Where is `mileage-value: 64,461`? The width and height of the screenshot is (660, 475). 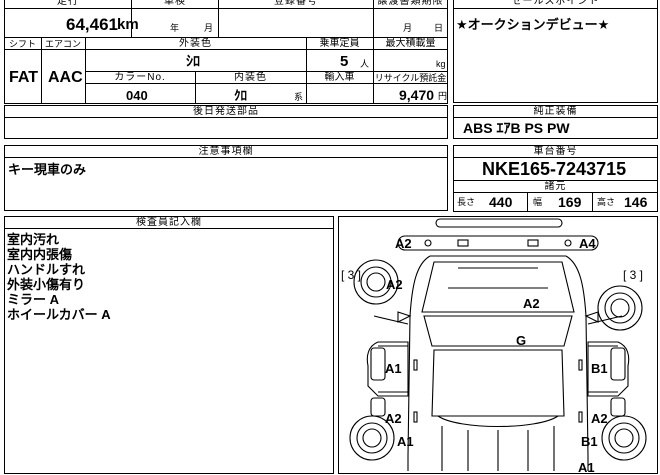
mileage-value: 64,461 is located at coordinates (92, 24).